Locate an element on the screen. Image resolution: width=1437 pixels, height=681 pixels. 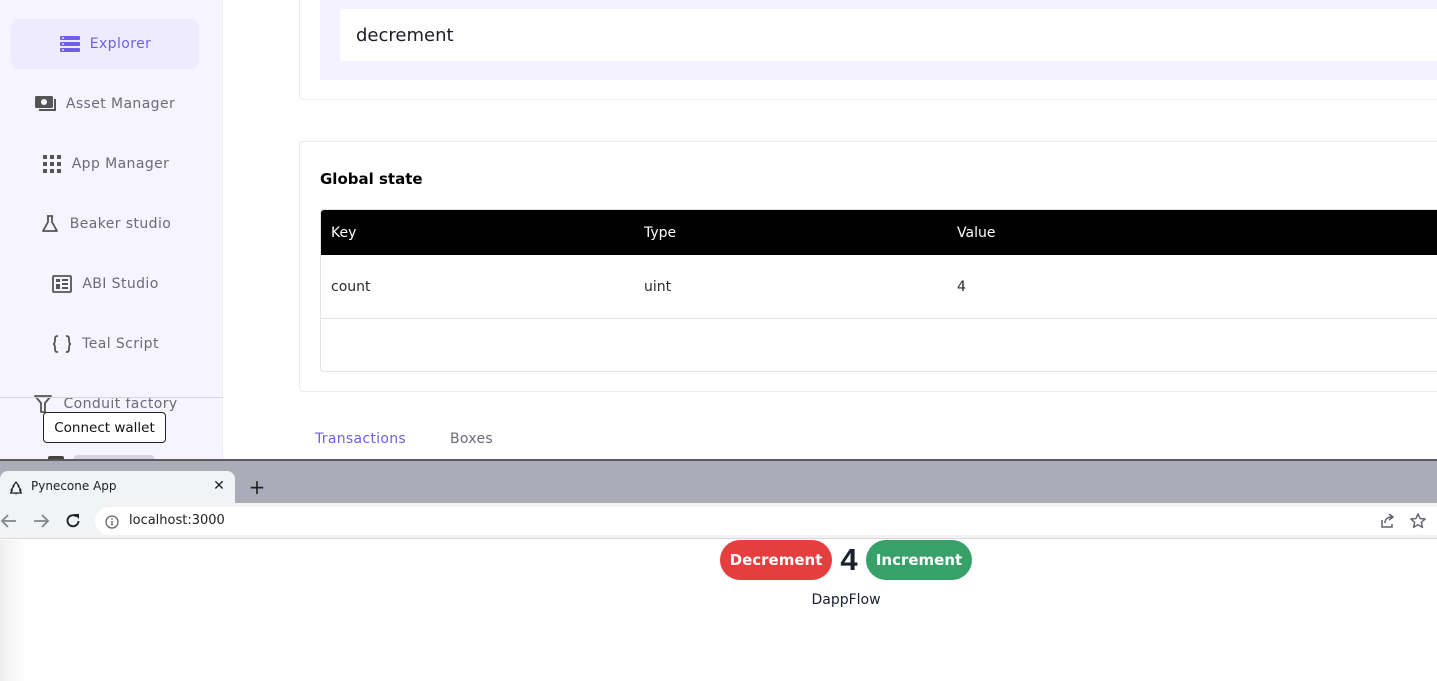
table-row: count uint 4 is located at coordinates (879, 287).